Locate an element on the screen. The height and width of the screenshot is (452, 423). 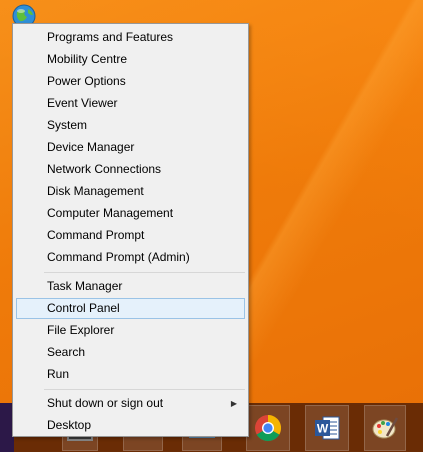
taskbar-chrome-button is located at coordinates (268, 428).